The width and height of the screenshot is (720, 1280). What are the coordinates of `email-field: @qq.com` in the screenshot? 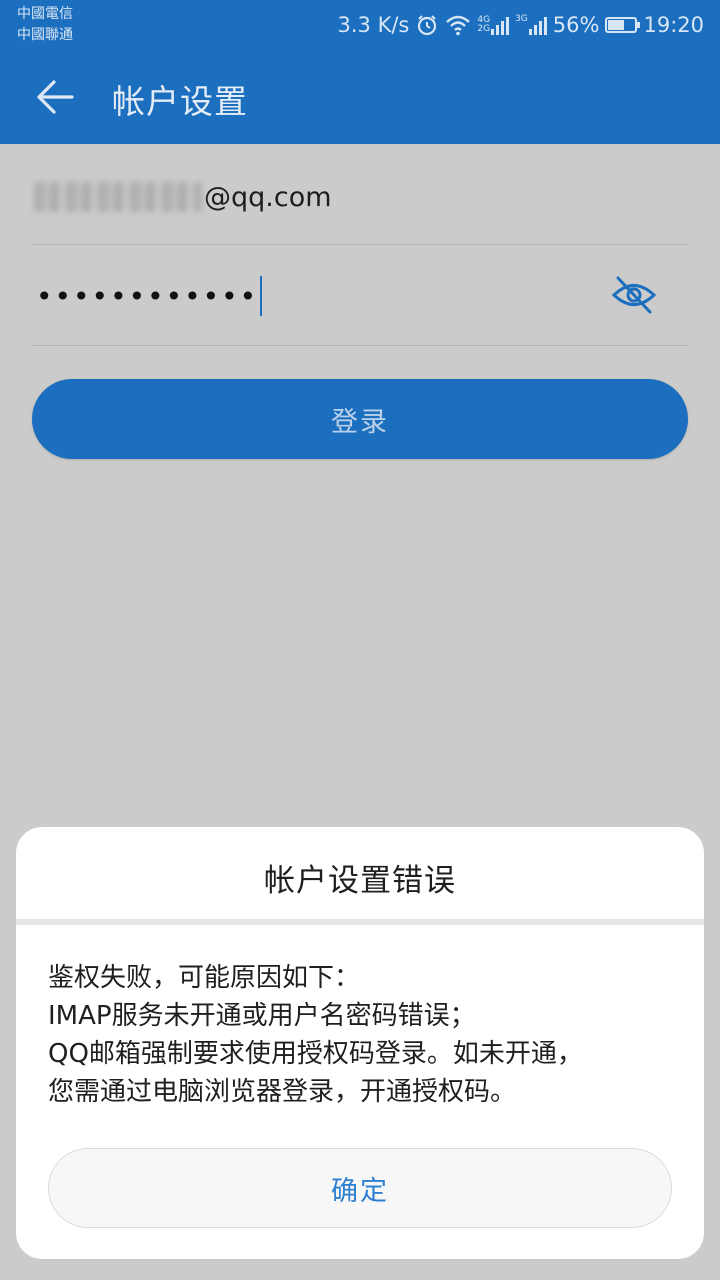 It's located at (183, 197).